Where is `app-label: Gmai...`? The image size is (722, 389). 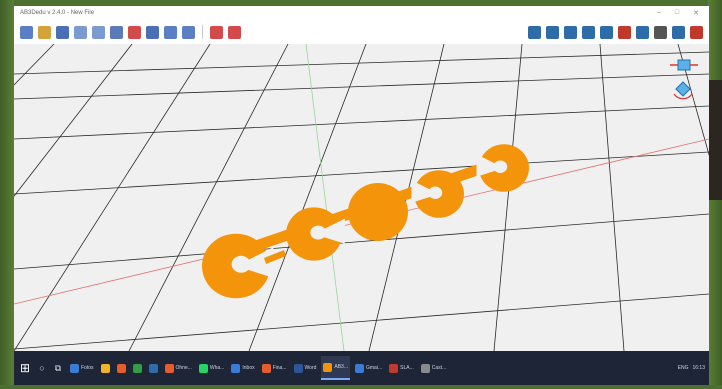
app-label: Gmai... is located at coordinates (374, 368).